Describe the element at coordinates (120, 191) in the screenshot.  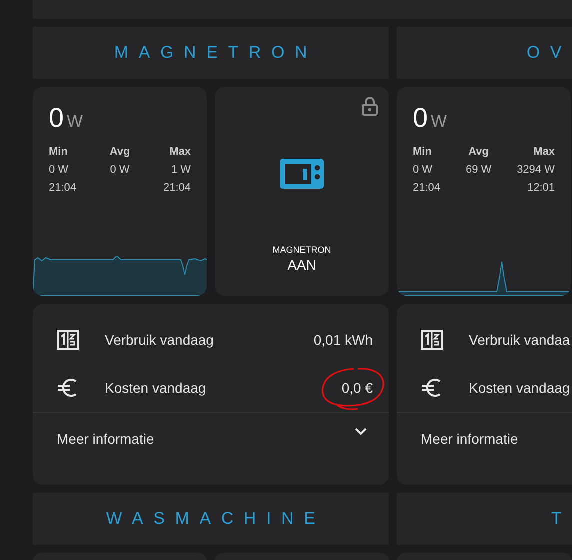
I see `sensor-card: 0 W Min 0 W 21:04 Avg 0 W Max 1 W 21:04` at that location.